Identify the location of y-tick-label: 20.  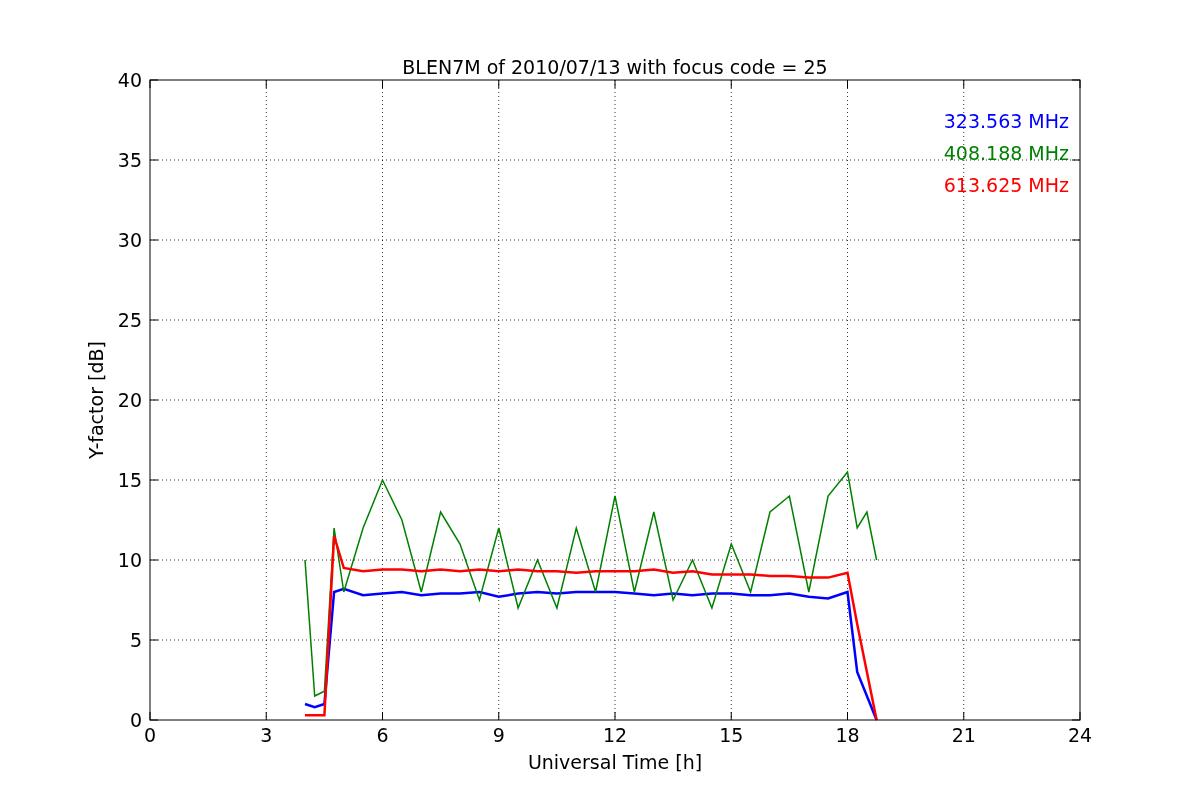
(129, 400).